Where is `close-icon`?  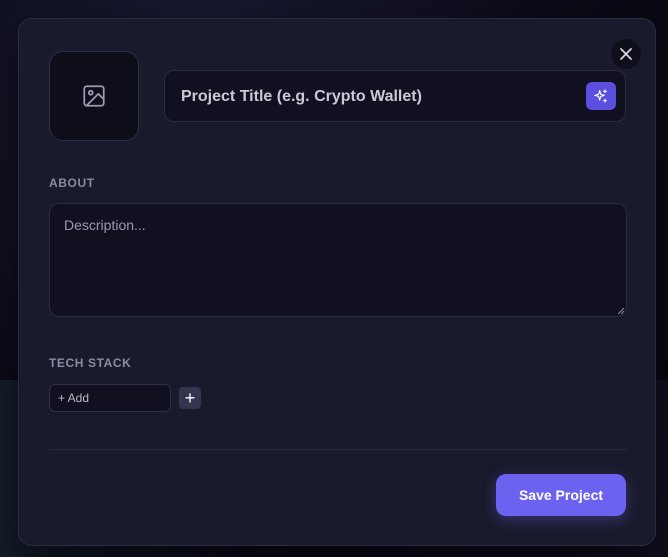 close-icon is located at coordinates (626, 54).